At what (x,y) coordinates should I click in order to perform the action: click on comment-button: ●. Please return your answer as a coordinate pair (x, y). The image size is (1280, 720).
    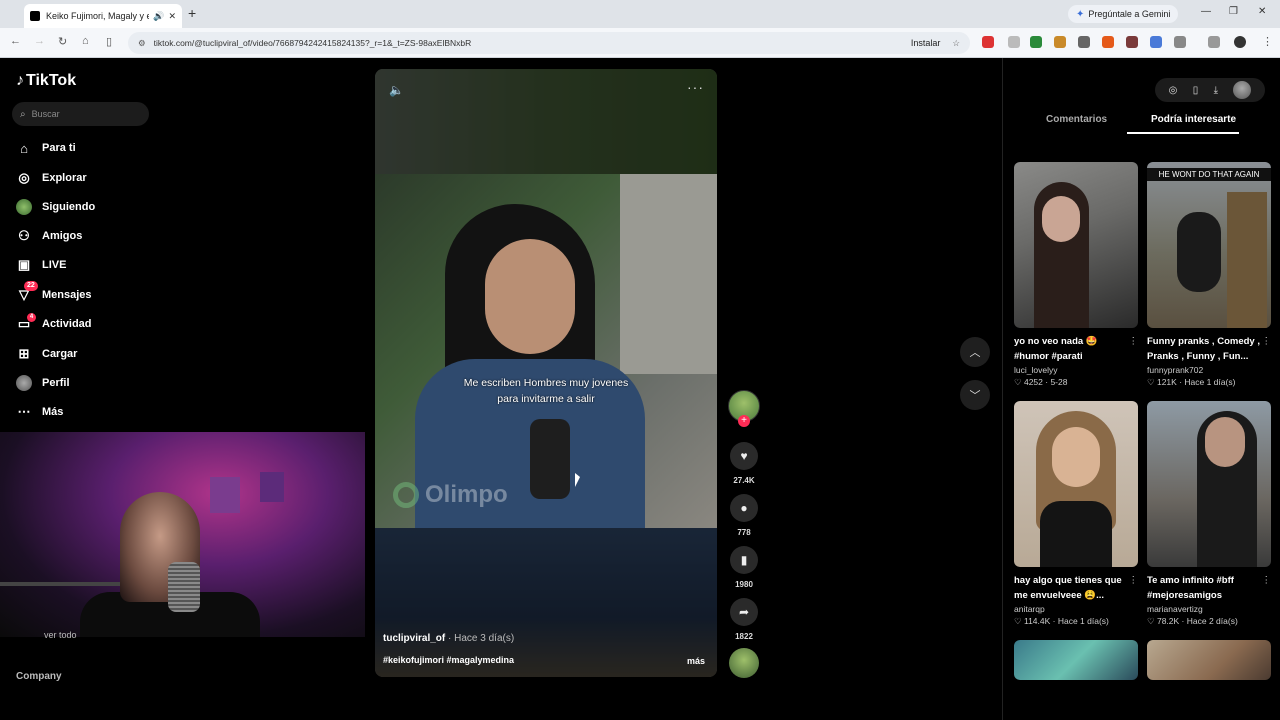
    Looking at the image, I should click on (744, 508).